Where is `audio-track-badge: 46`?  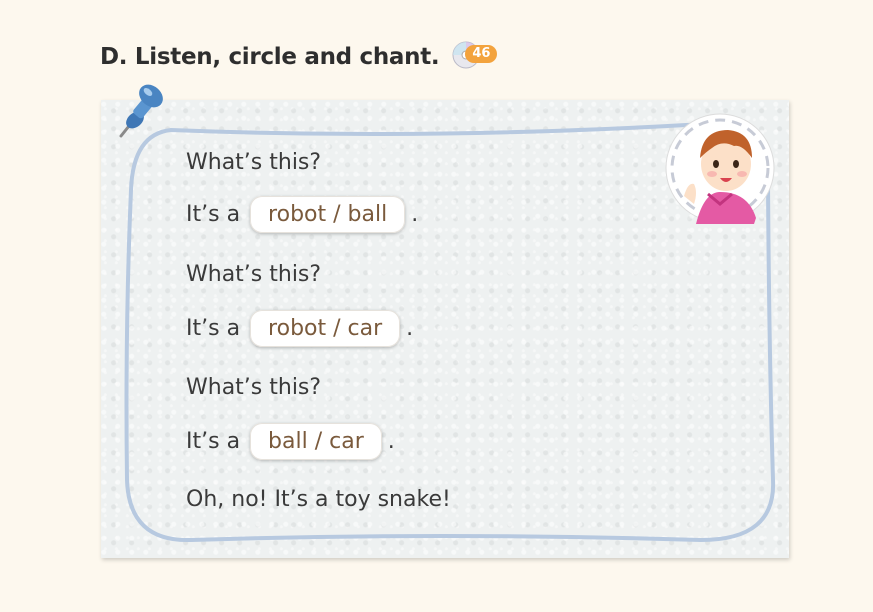 audio-track-badge: 46 is located at coordinates (476, 57).